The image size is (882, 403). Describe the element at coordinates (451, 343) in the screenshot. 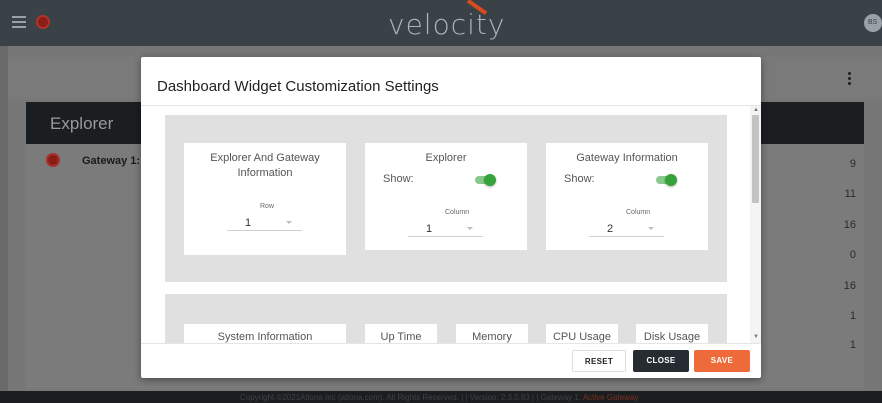

I see `modal-footer-divider` at that location.